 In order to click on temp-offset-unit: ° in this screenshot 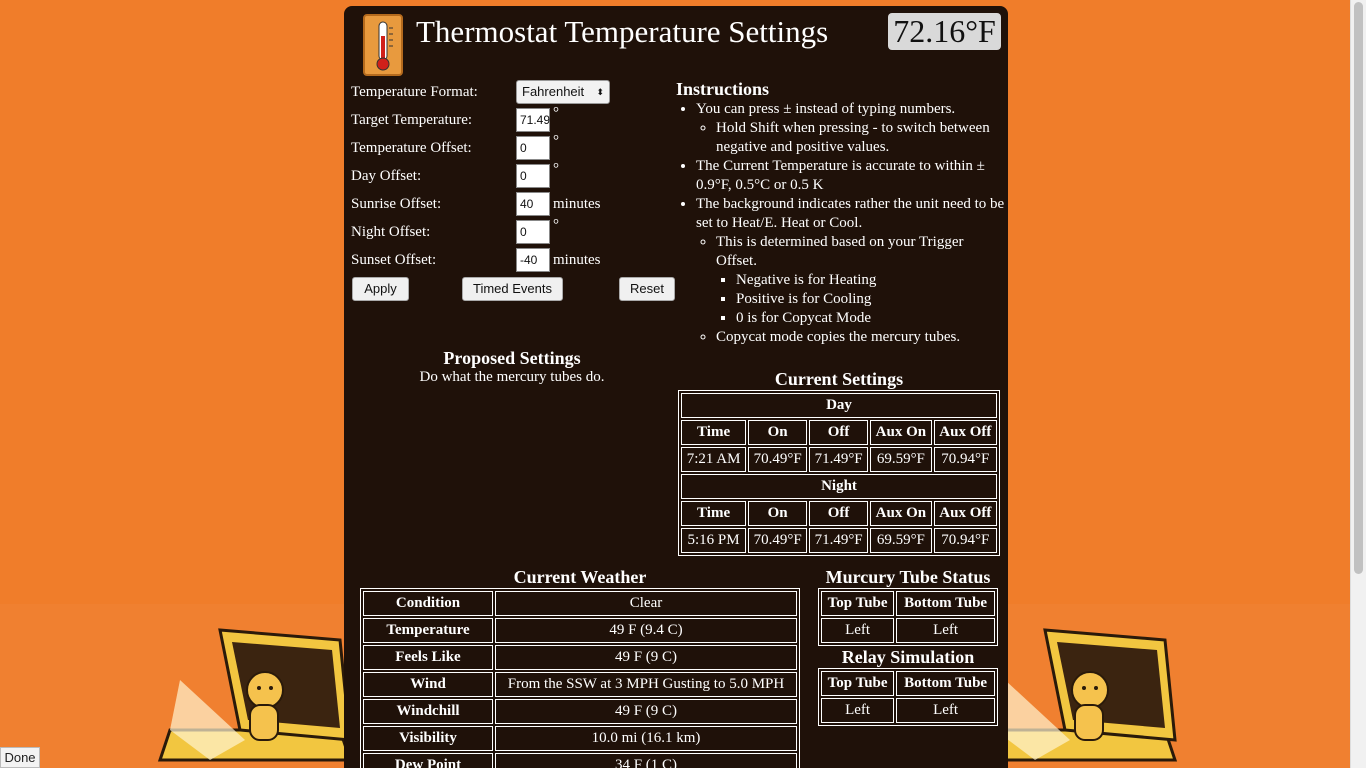, I will do `click(556, 141)`.